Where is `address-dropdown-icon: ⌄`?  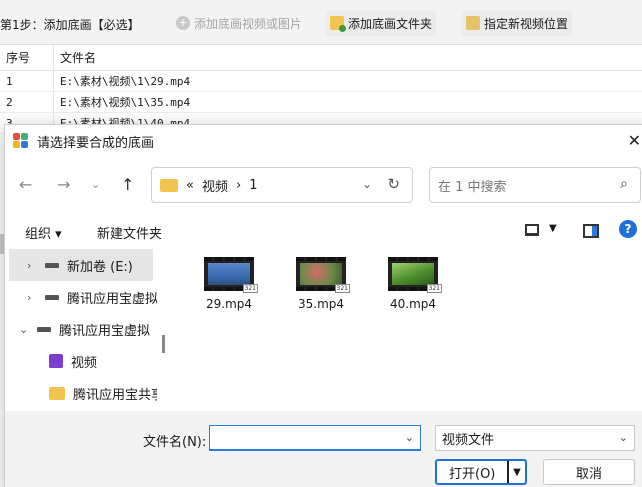 address-dropdown-icon: ⌄ is located at coordinates (367, 184).